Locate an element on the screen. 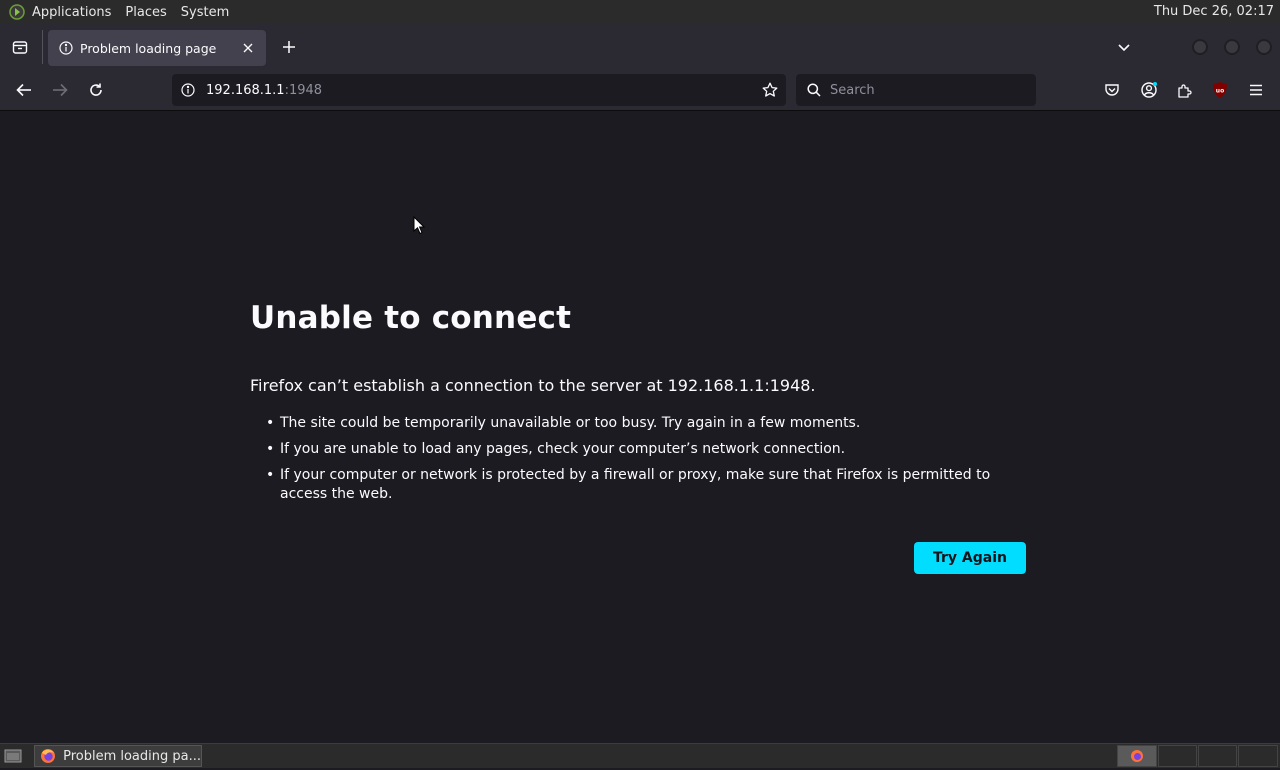 The width and height of the screenshot is (1280, 770). reload-icon is located at coordinates (96, 90).